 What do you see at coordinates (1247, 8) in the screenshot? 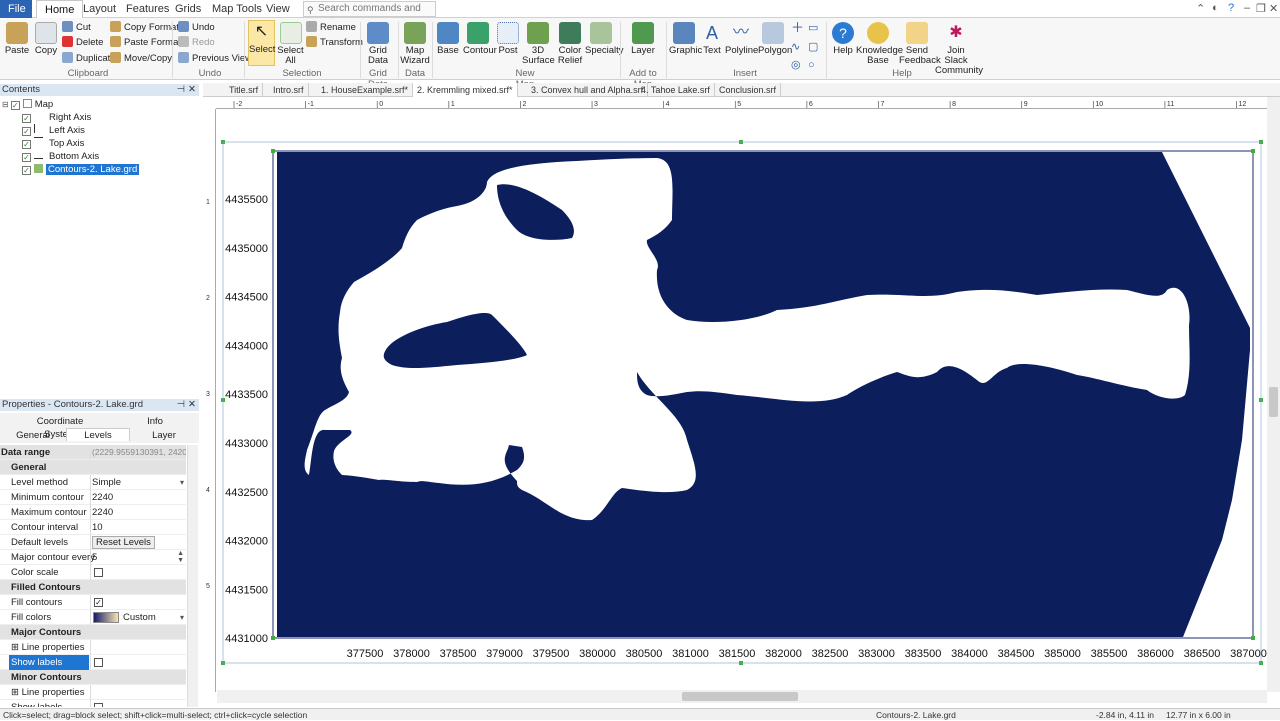
I see `window-minimize-icon: –` at bounding box center [1247, 8].